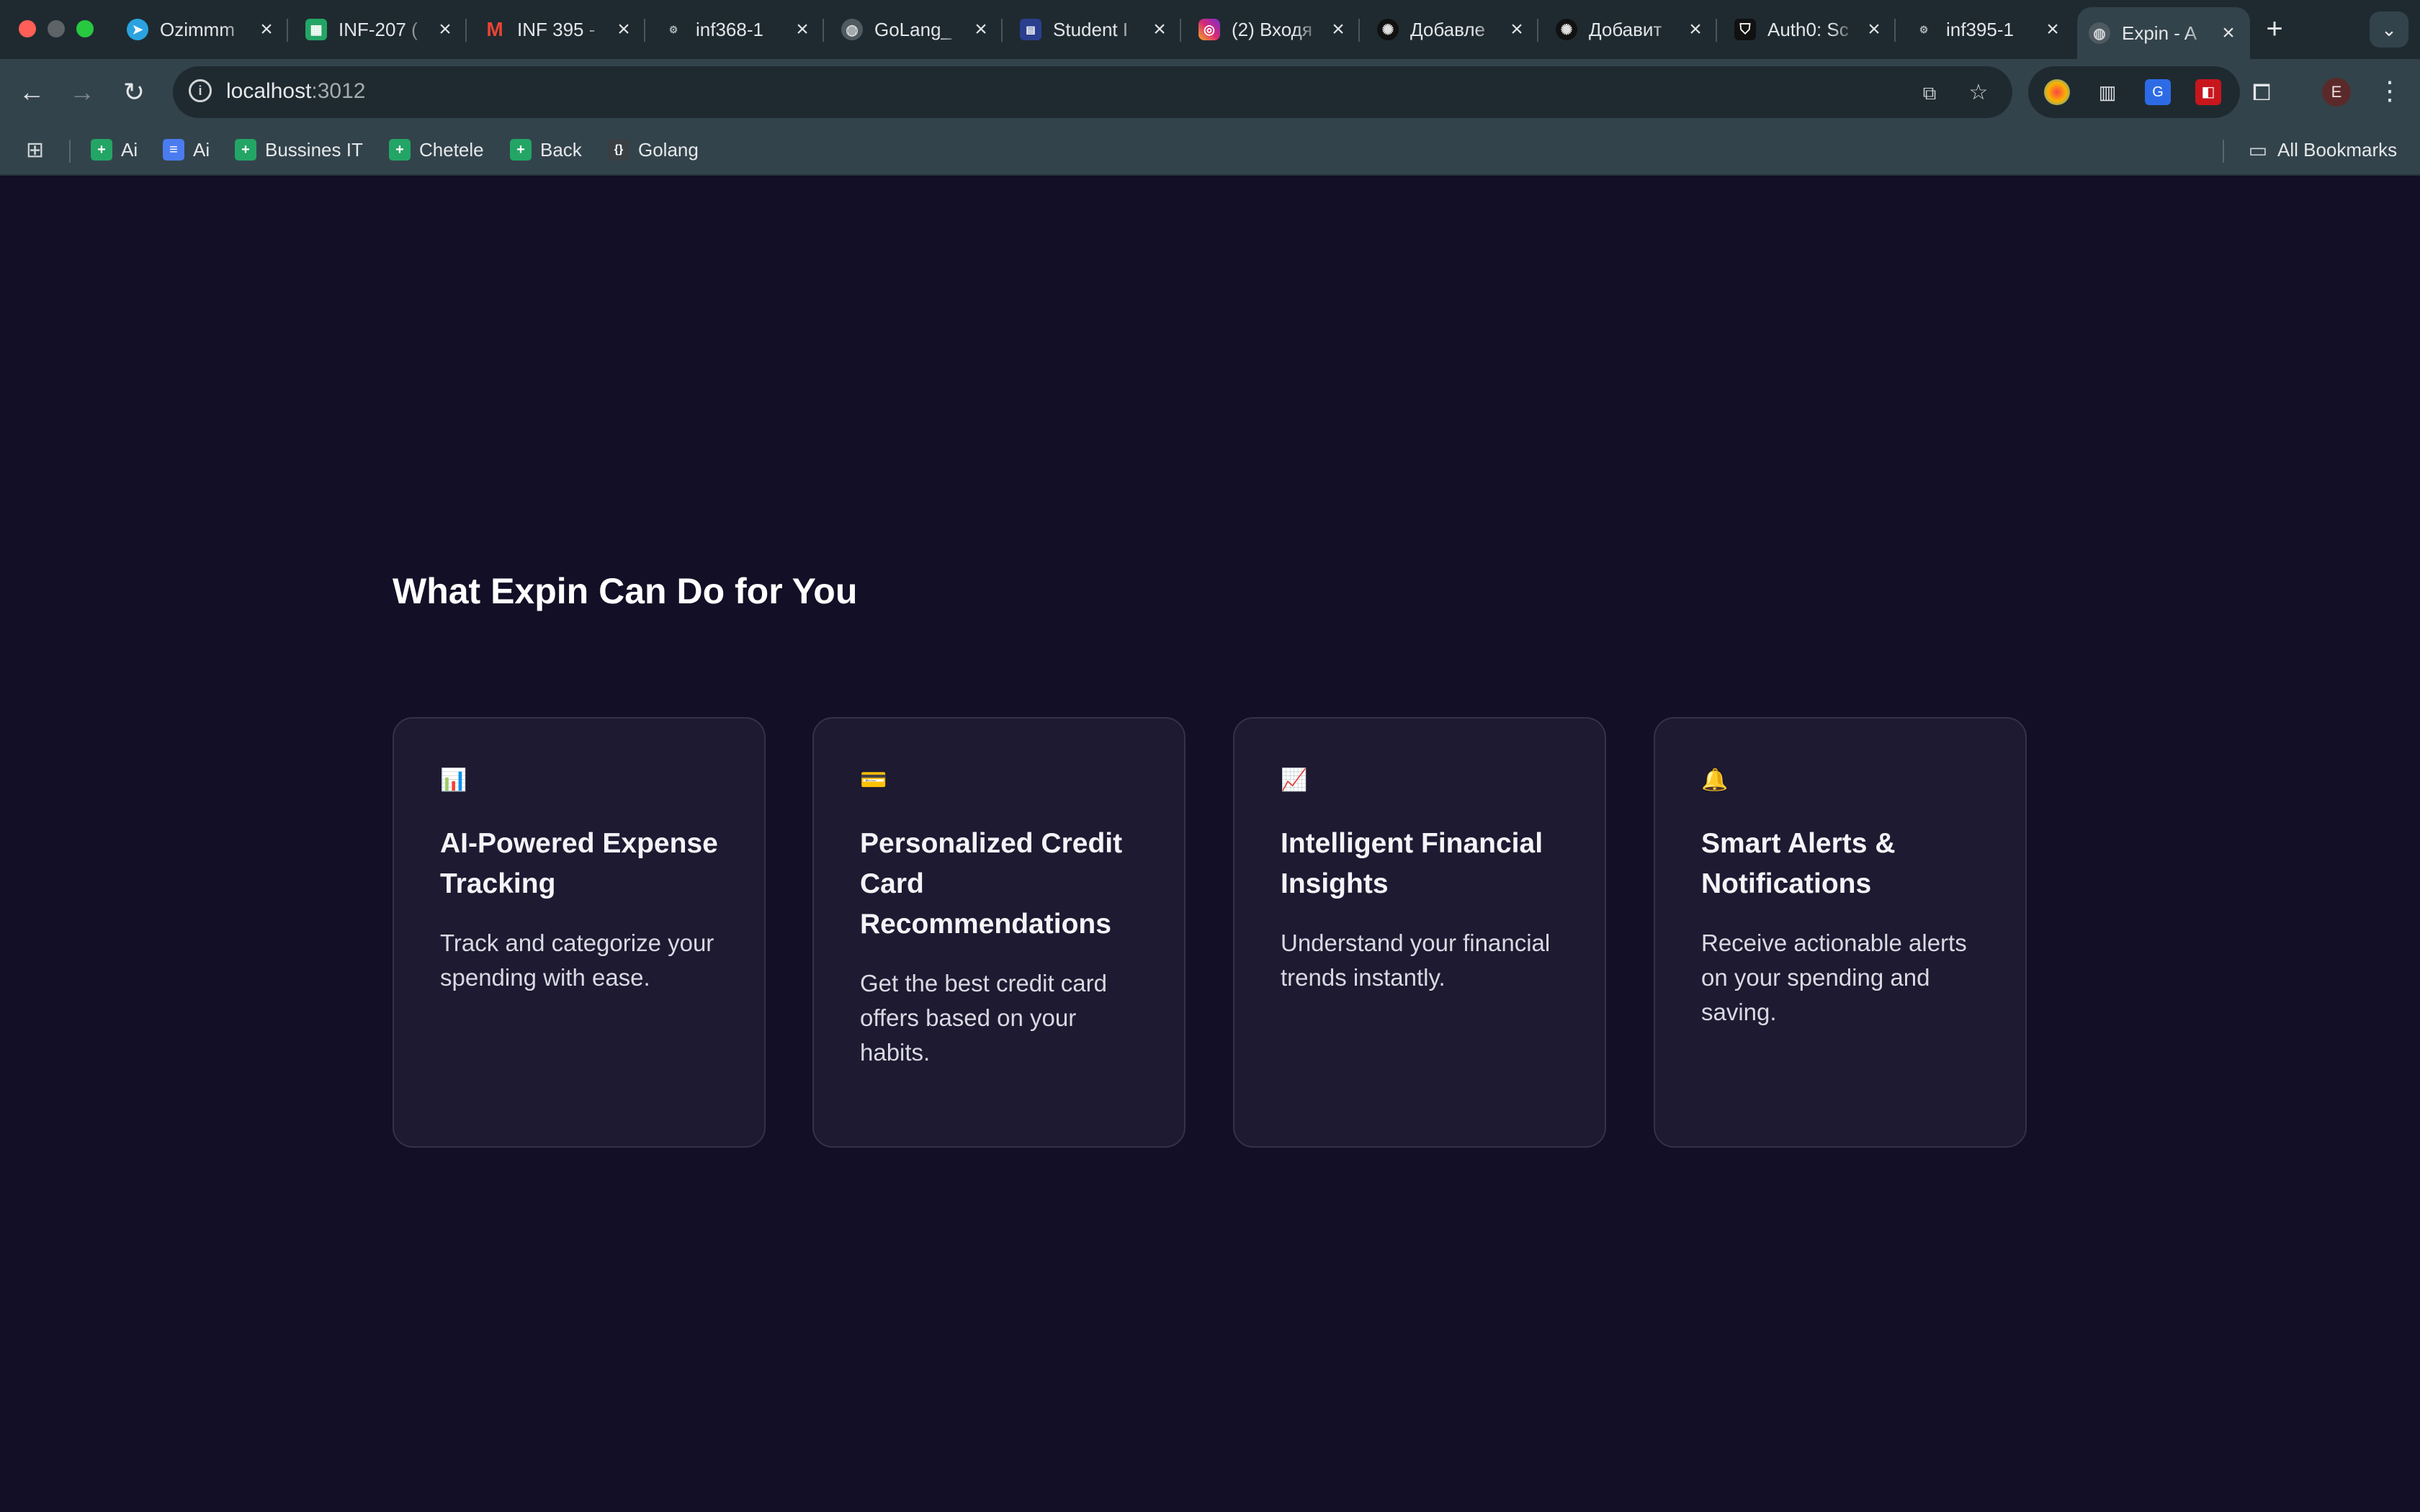 The width and height of the screenshot is (2420, 1512). I want to click on analytics-extension-icon: ▥, so click(2107, 92).